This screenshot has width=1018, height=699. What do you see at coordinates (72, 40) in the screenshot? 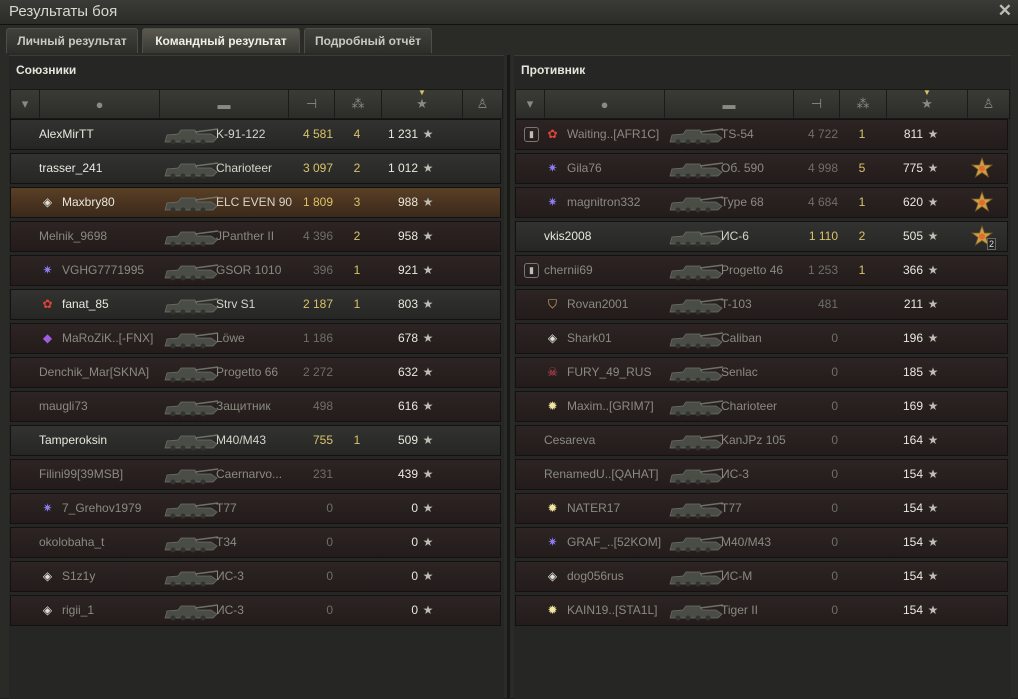
I see `tab-personal: Личный результат` at bounding box center [72, 40].